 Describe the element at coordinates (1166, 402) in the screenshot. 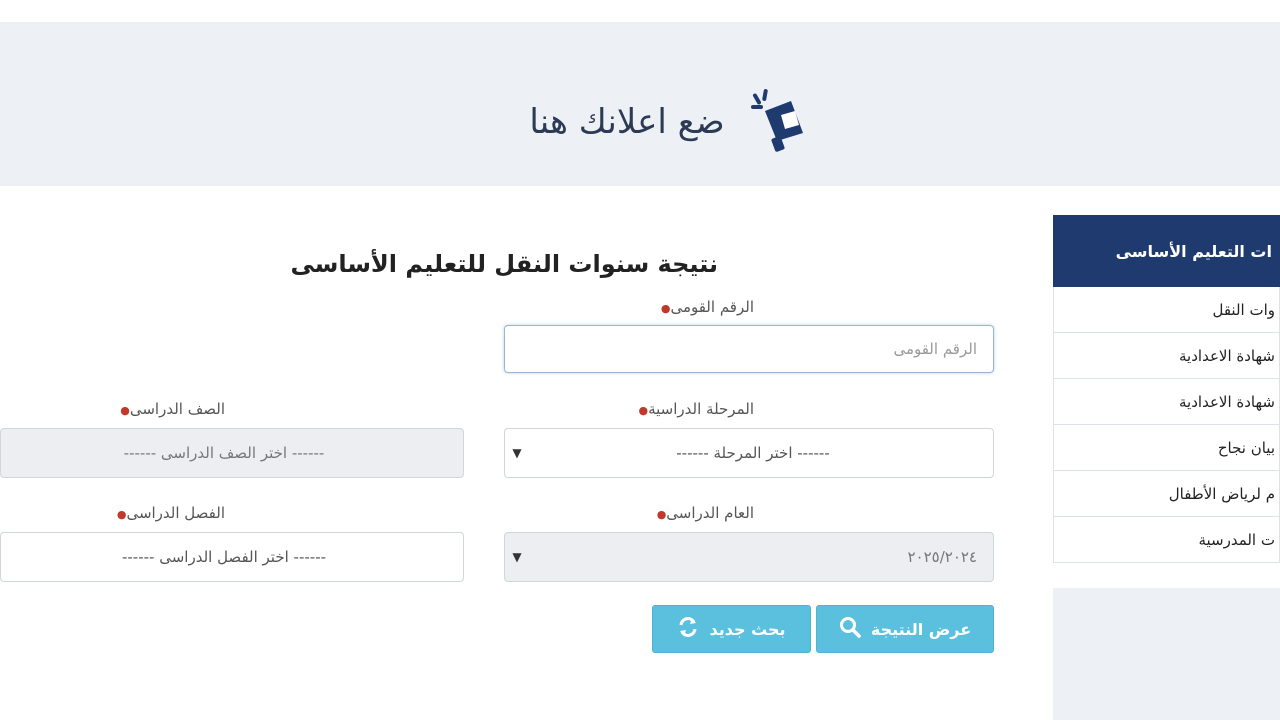

I see `sidebar-item-prep-certificate-2: شهادة الاعدادية` at that location.